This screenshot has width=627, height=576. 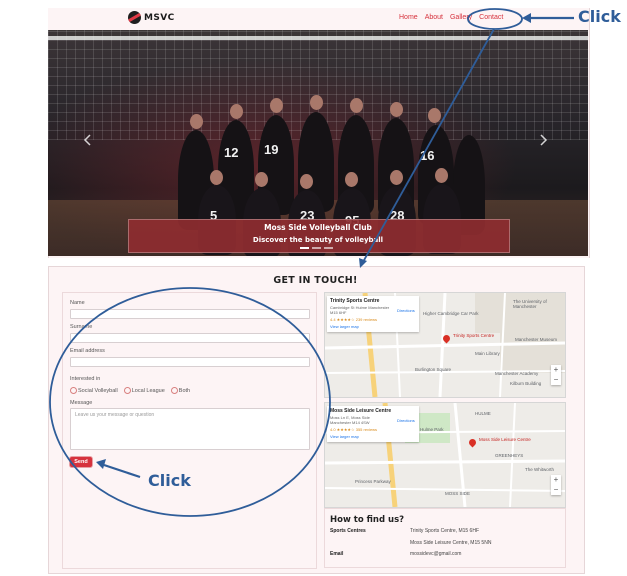 What do you see at coordinates (599, 16) in the screenshot?
I see `click-annotation-top: Click` at bounding box center [599, 16].